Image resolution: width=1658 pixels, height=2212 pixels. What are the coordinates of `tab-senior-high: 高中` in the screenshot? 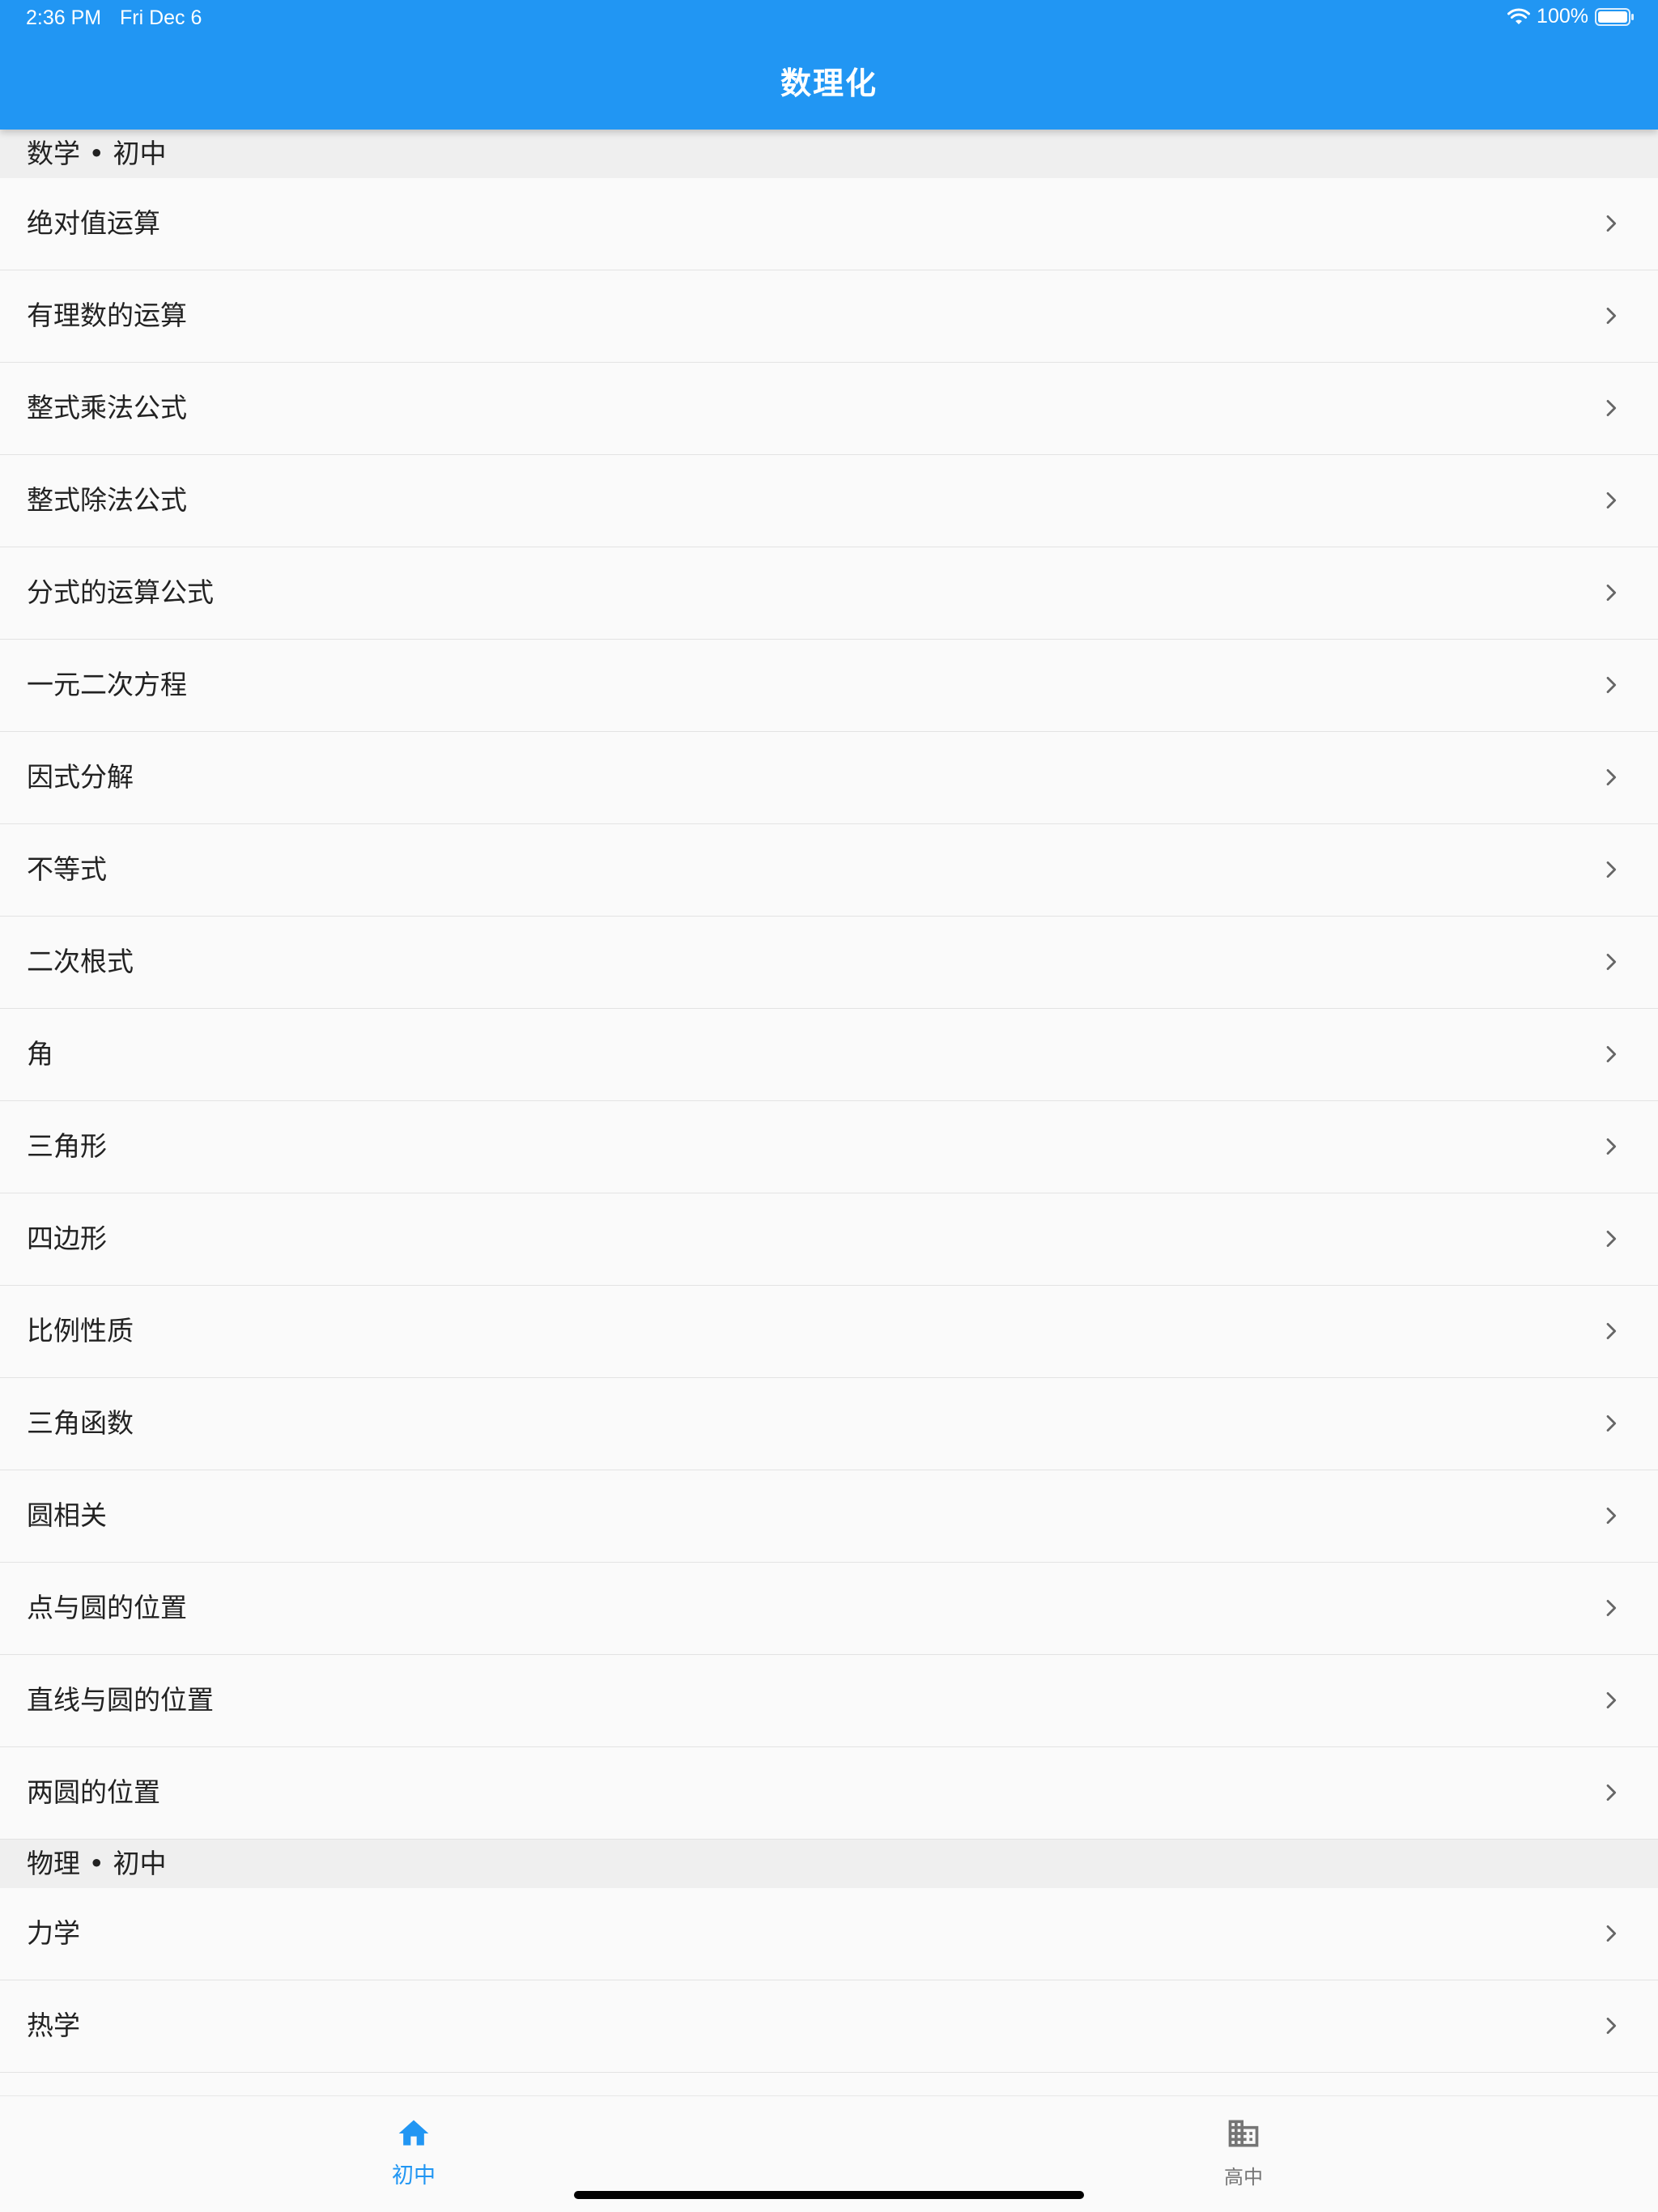 It's located at (1243, 2143).